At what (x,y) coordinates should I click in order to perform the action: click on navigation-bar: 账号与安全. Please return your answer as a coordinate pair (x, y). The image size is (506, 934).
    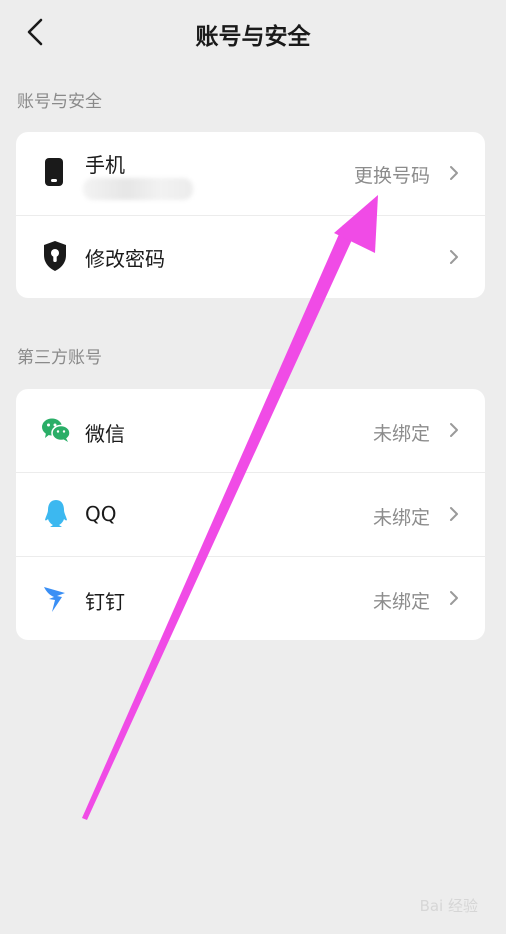
    Looking at the image, I should click on (253, 33).